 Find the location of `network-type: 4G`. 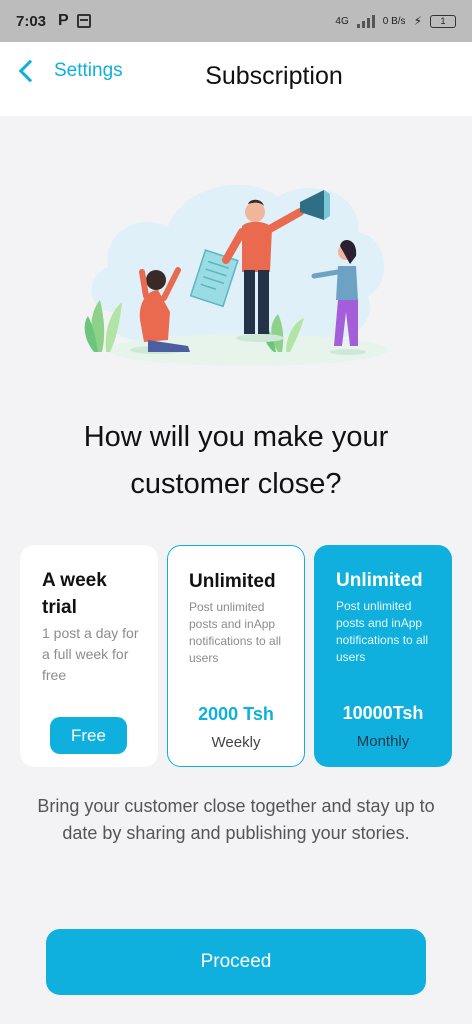

network-type: 4G is located at coordinates (342, 21).